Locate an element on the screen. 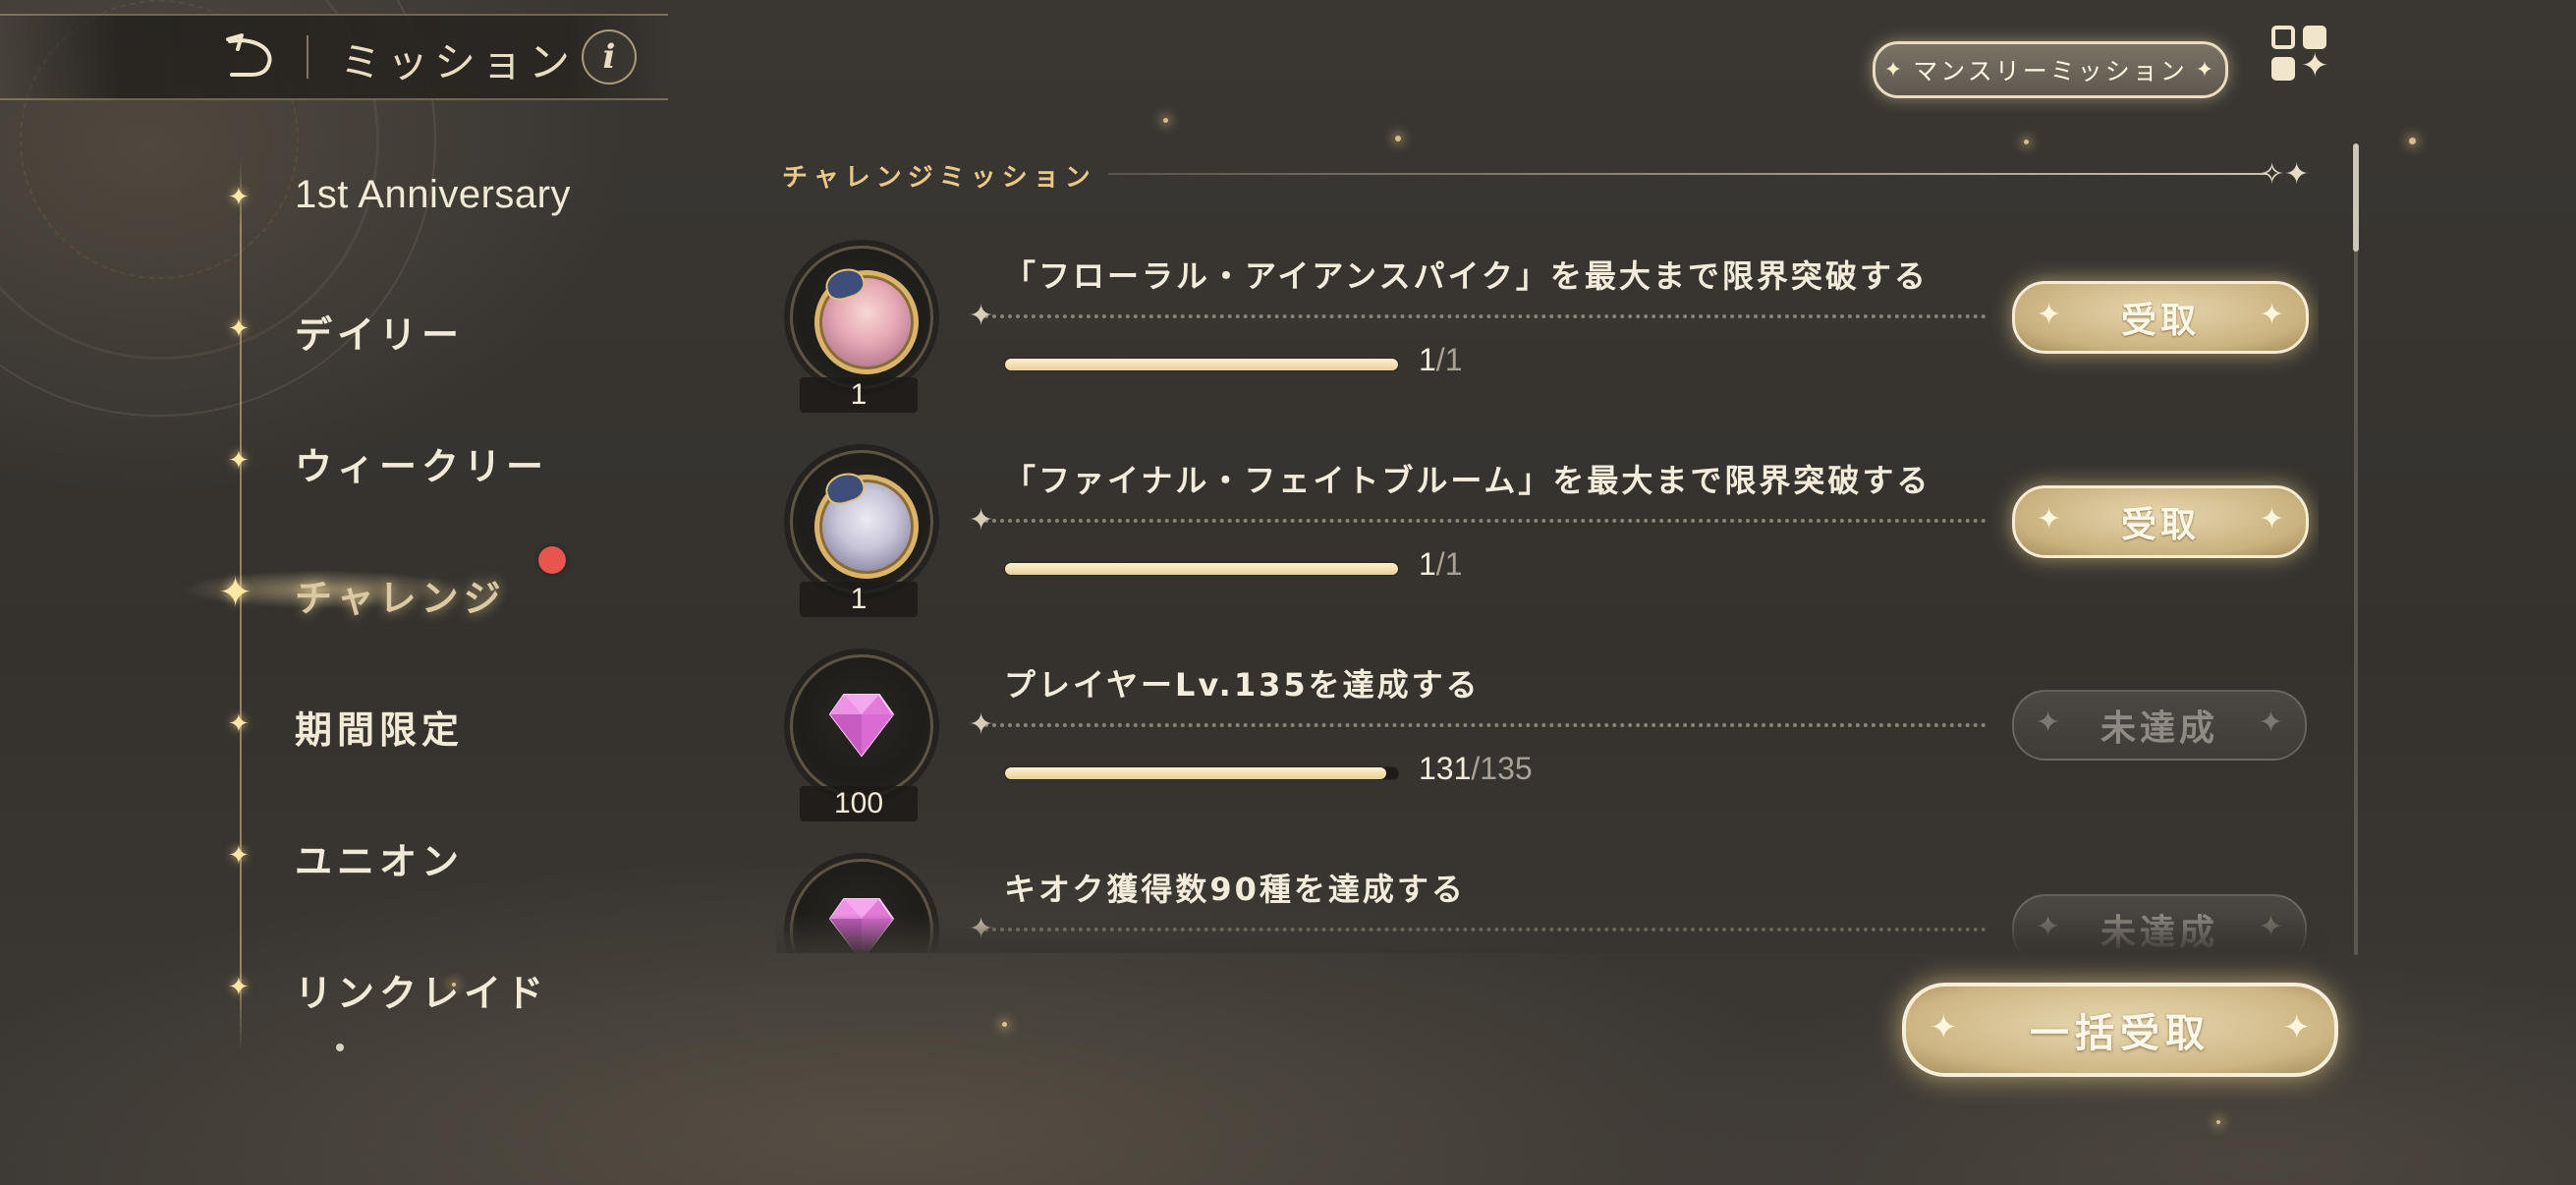  scroll-indicator-dot is located at coordinates (340, 1048).